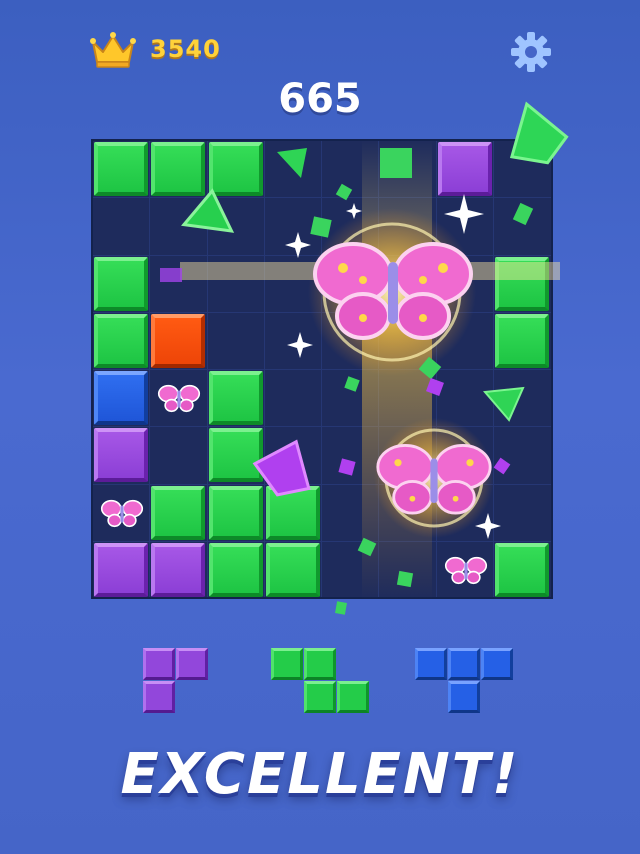 This screenshot has width=640, height=854. What do you see at coordinates (320, 99) in the screenshot?
I see `current-score: 665` at bounding box center [320, 99].